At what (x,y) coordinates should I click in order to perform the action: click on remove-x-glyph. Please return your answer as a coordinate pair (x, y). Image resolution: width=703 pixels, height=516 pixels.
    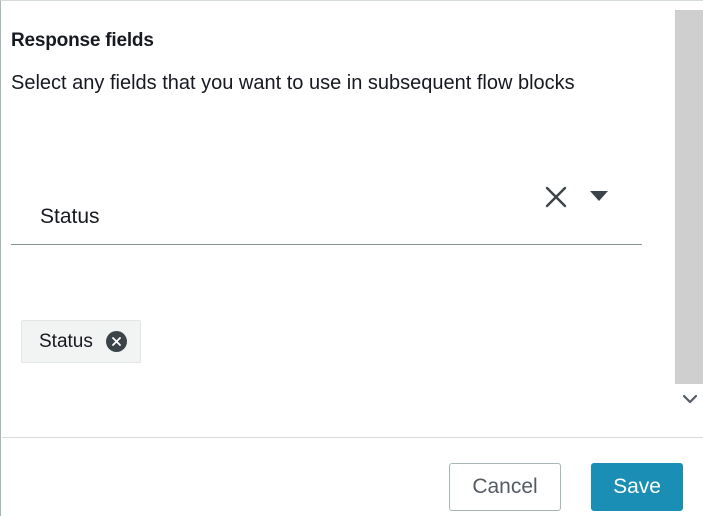
    Looking at the image, I should click on (116, 341).